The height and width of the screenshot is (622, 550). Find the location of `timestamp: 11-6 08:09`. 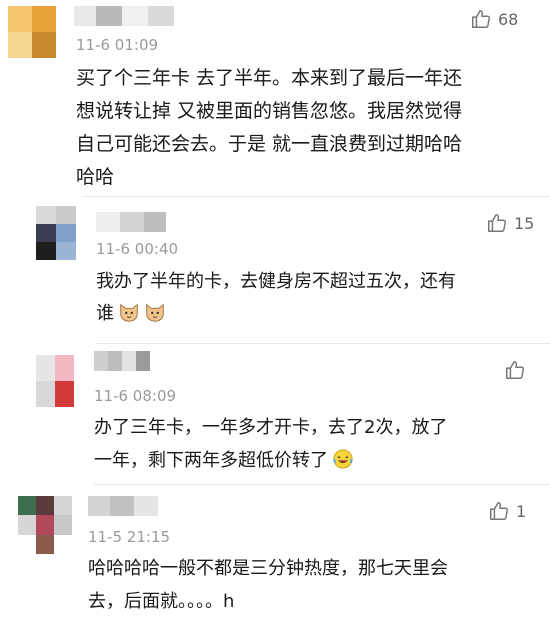

timestamp: 11-6 08:09 is located at coordinates (135, 396).